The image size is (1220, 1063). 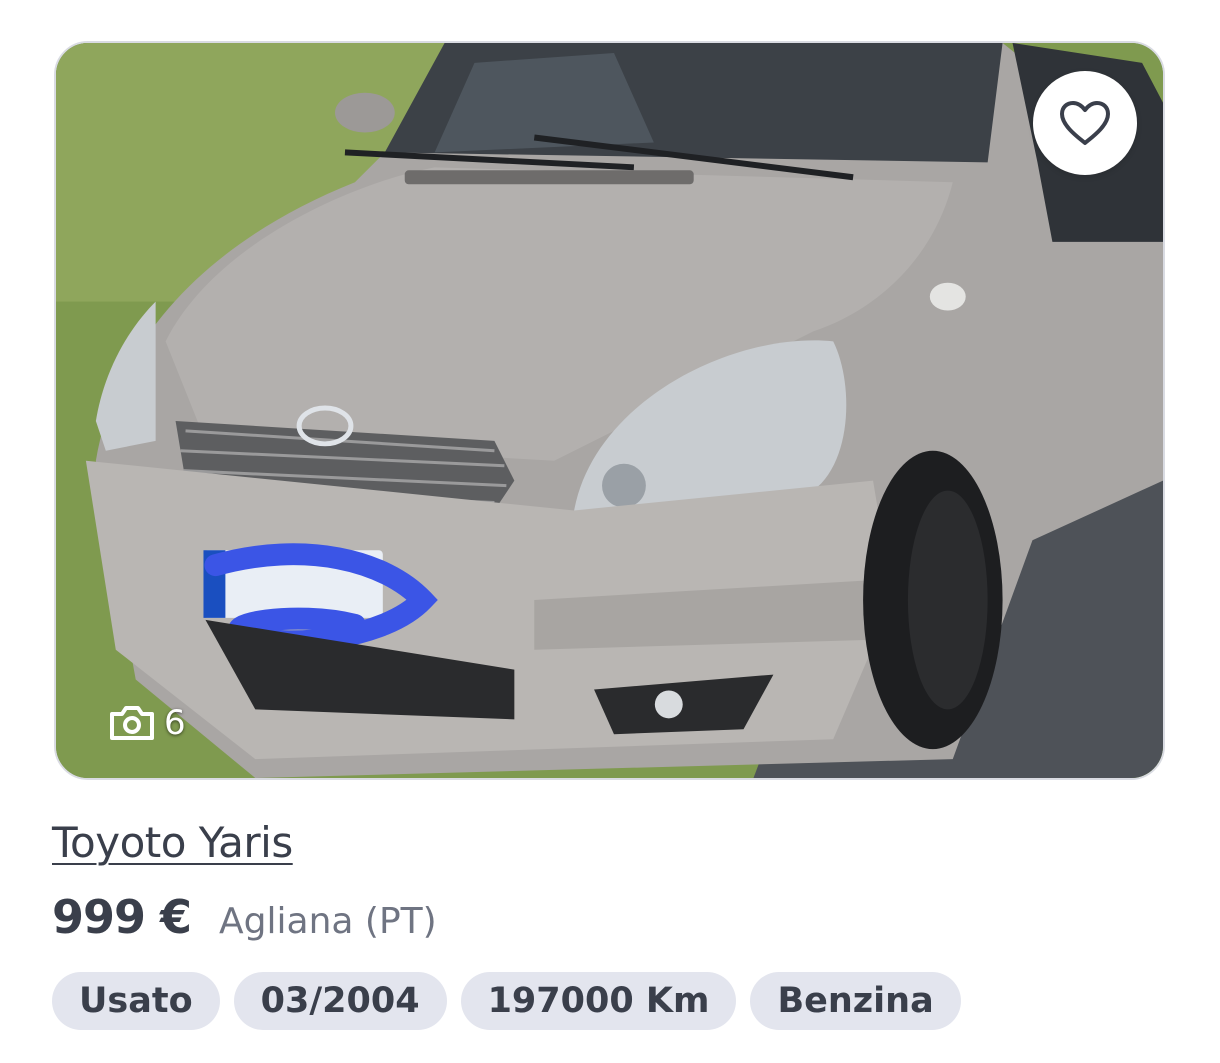 What do you see at coordinates (132, 723) in the screenshot?
I see `camera-icon` at bounding box center [132, 723].